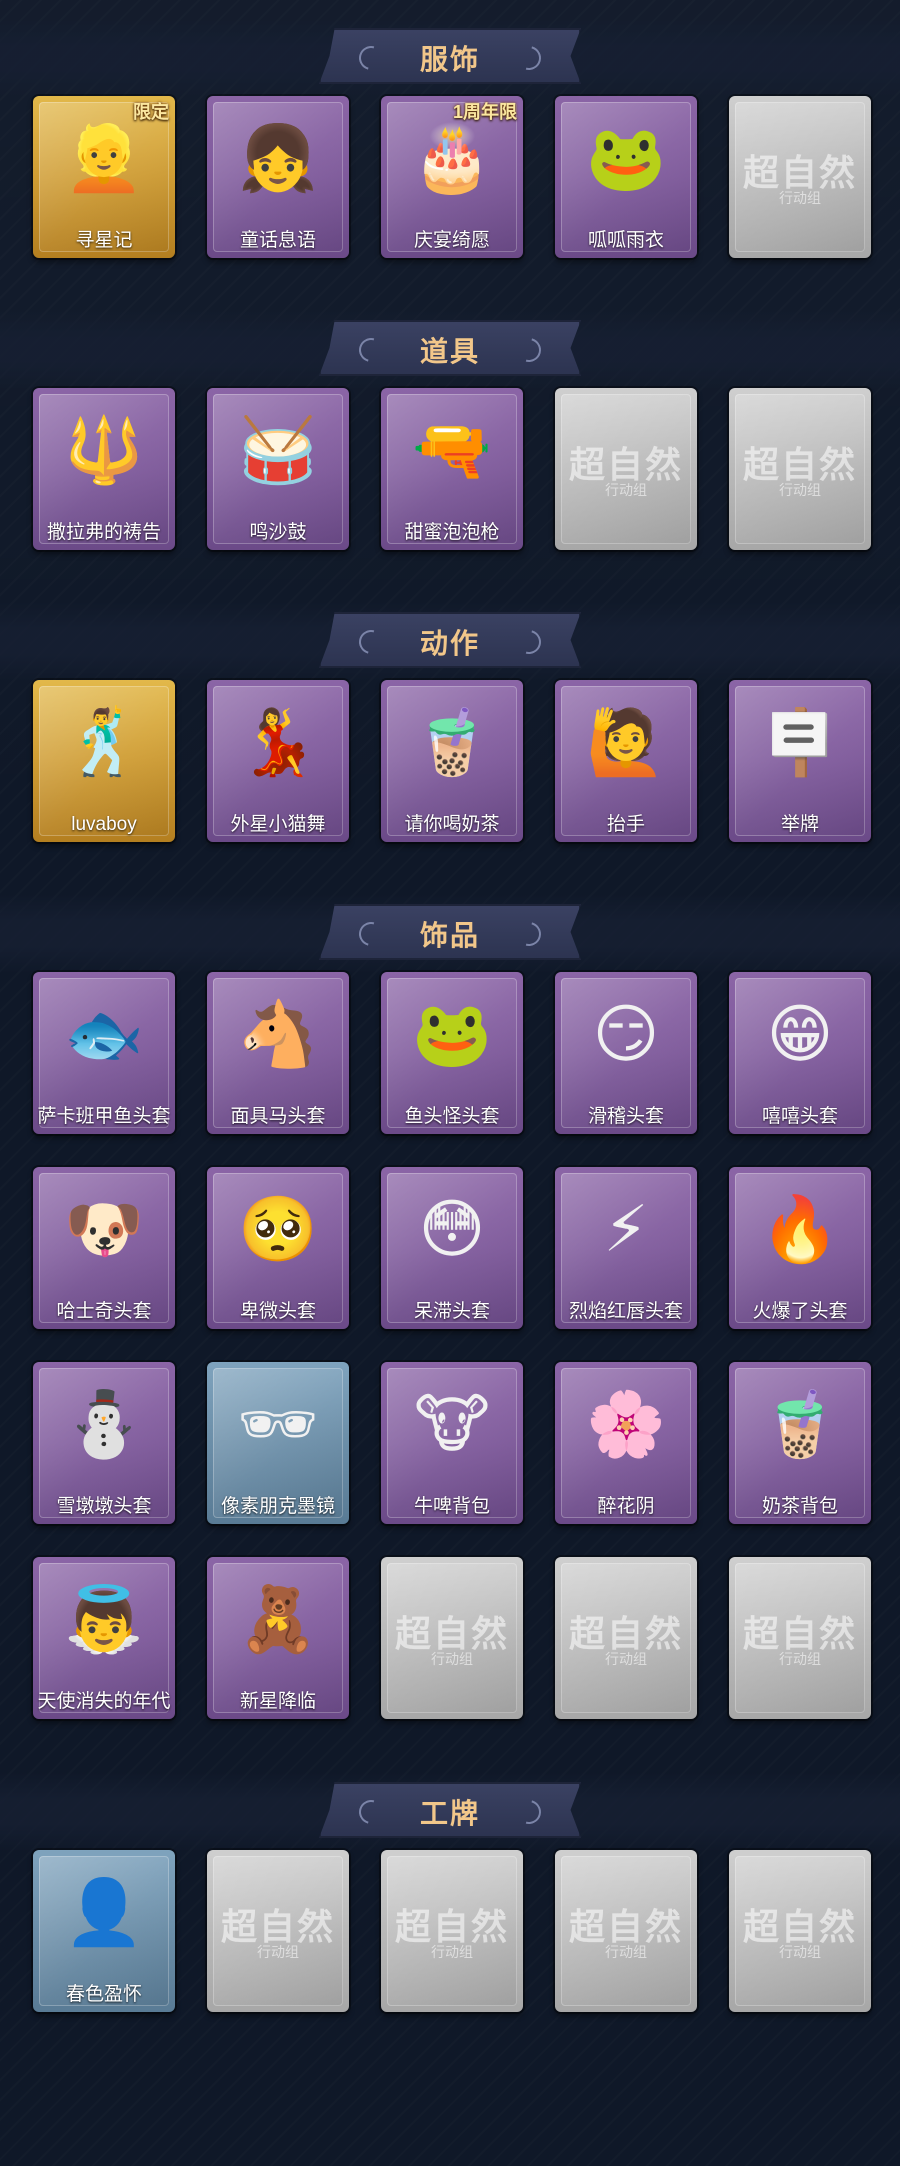  I want to click on section-title: 饰品, so click(449, 935).